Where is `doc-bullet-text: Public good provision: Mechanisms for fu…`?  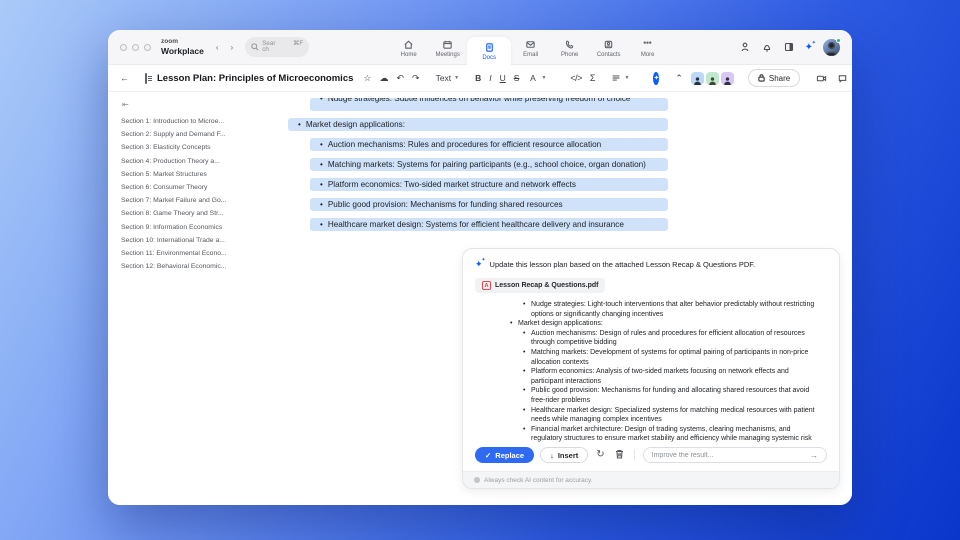 doc-bullet-text: Public good provision: Mechanisms for fu… is located at coordinates (445, 204).